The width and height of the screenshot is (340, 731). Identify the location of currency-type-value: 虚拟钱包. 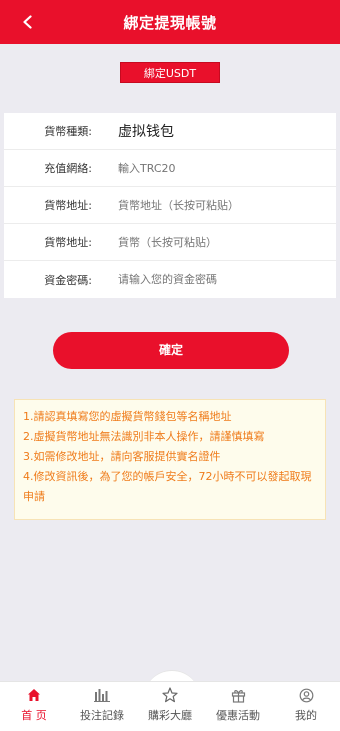
(227, 131).